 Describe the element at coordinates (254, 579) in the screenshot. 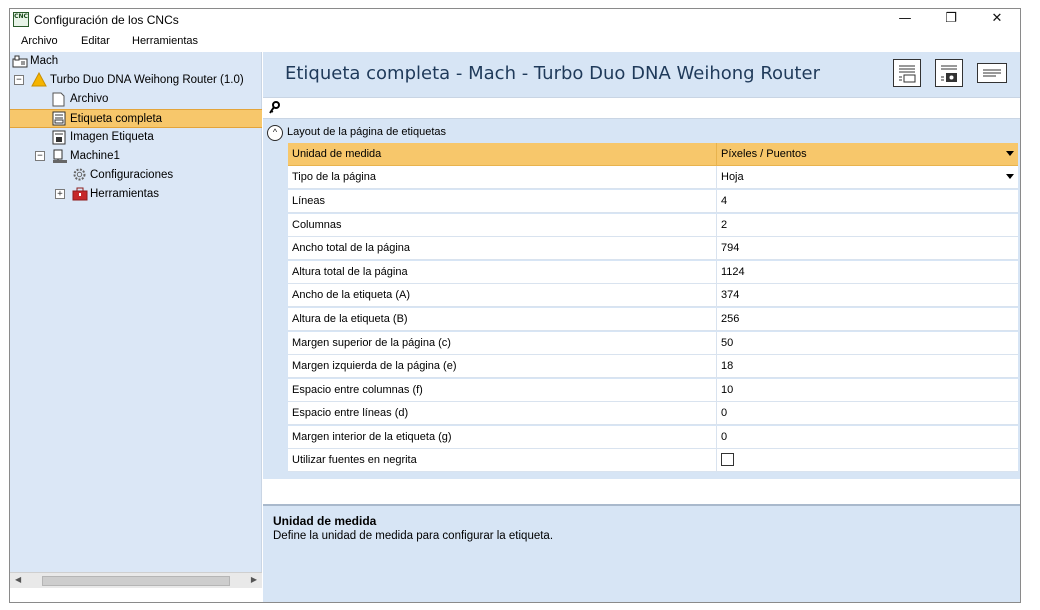

I see `scroll-right-icon: ▶` at that location.